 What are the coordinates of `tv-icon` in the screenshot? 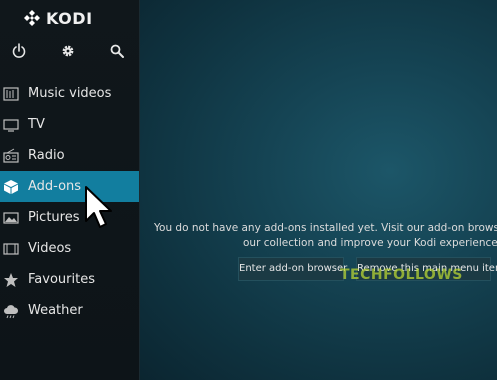 It's located at (11, 125).